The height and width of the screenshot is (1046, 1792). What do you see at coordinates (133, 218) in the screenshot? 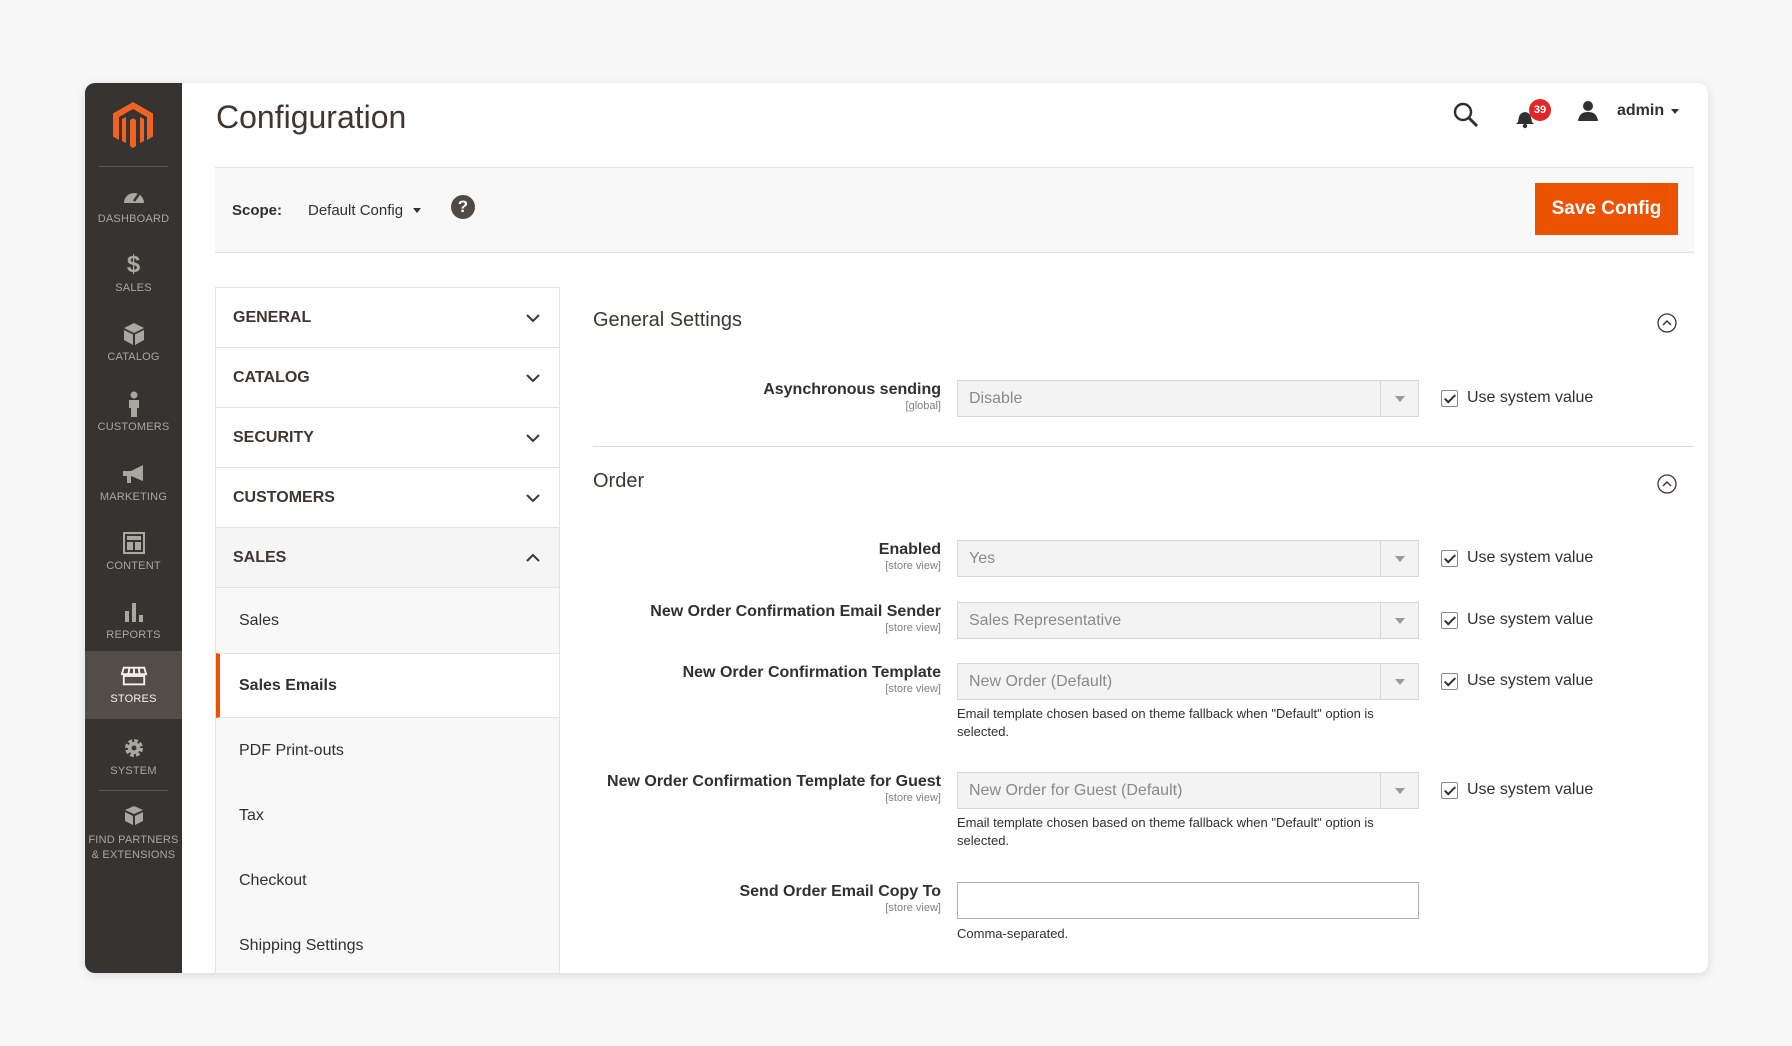
I see `nav-label: DASHBOARD` at bounding box center [133, 218].